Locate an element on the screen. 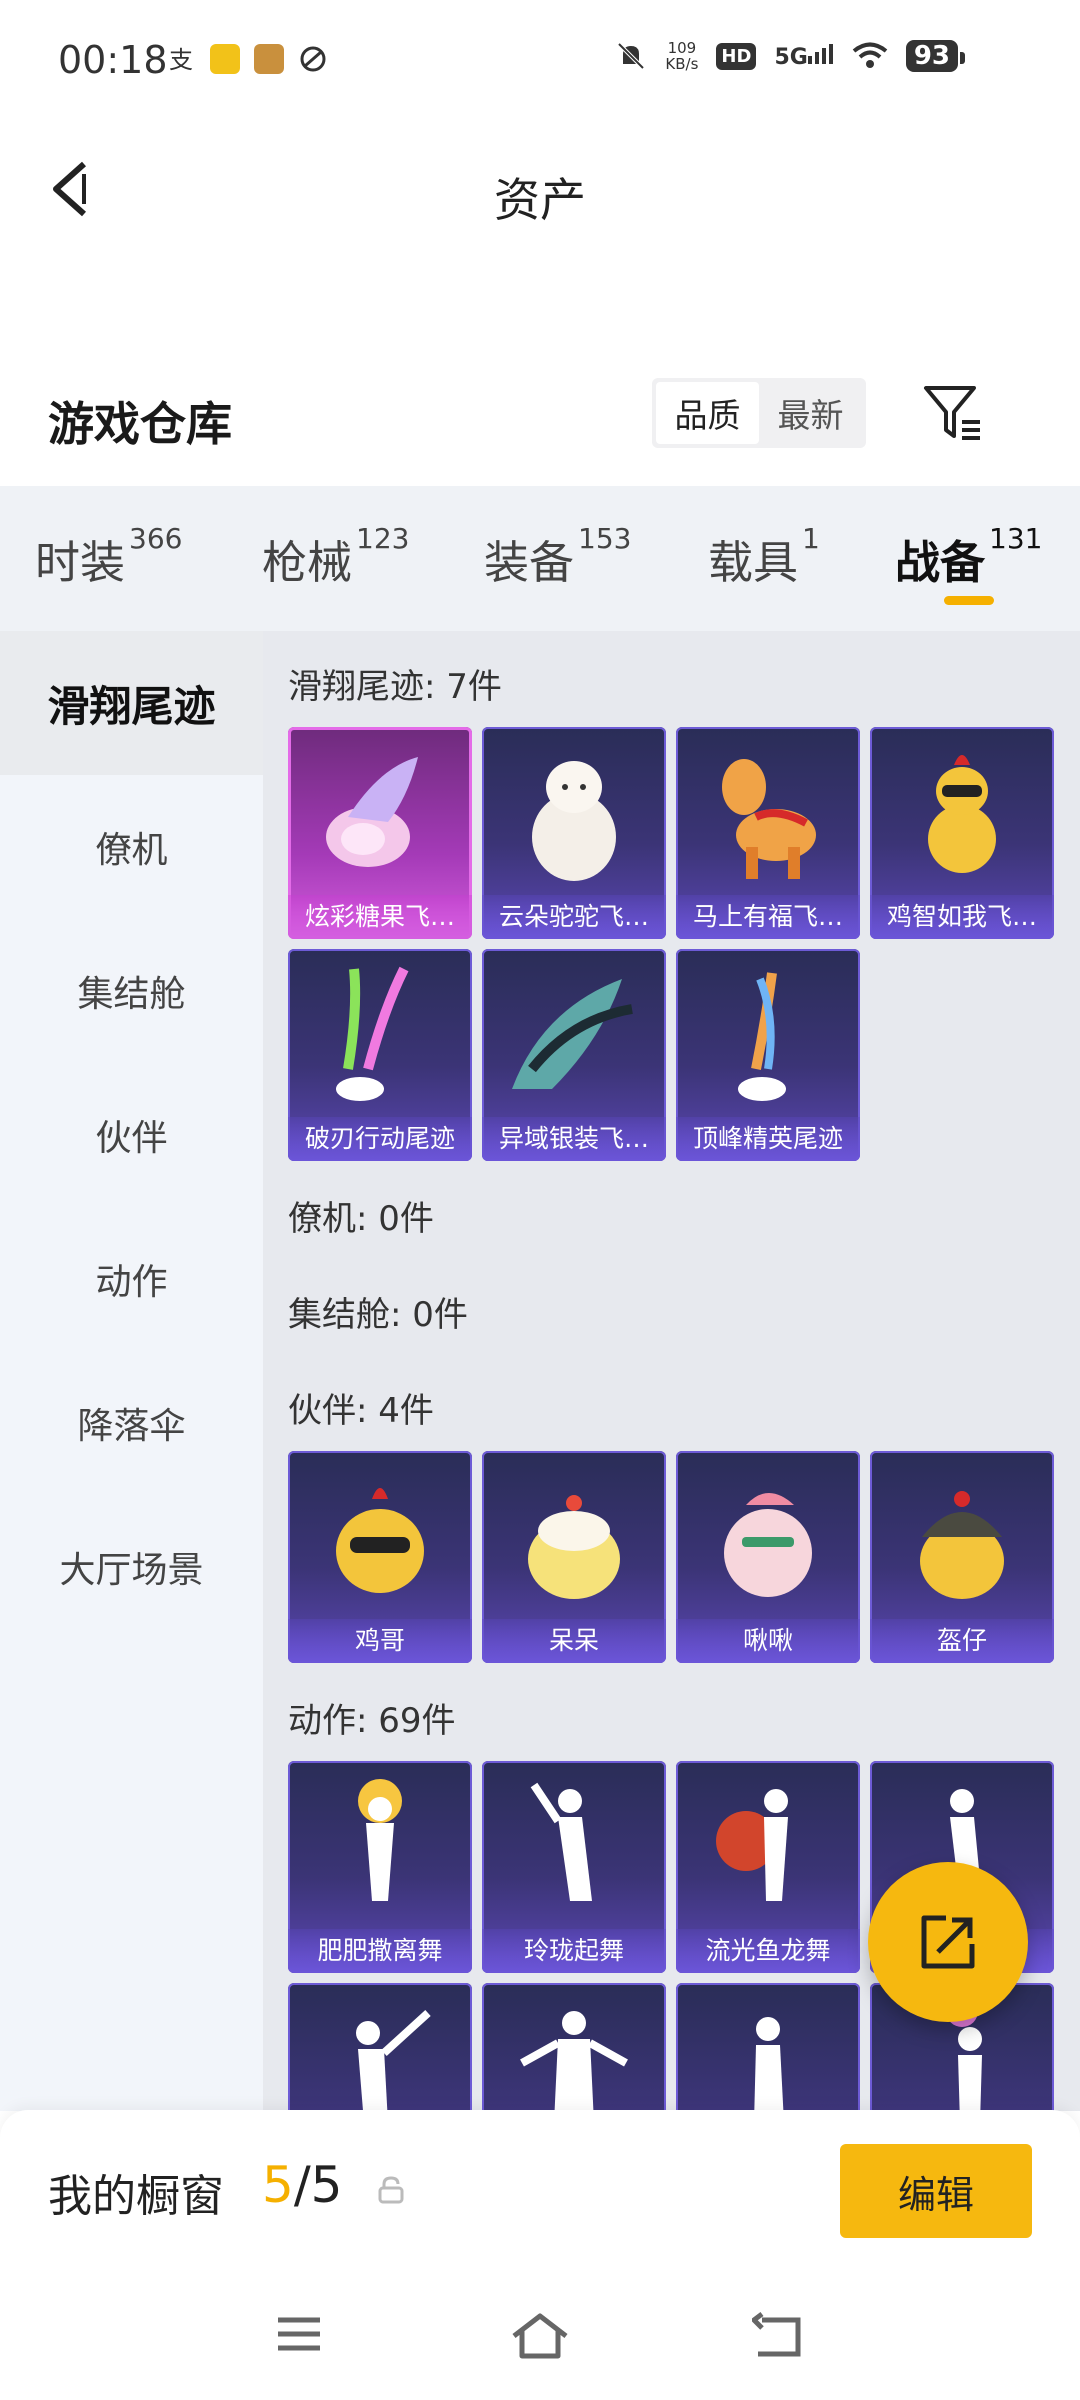 The height and width of the screenshot is (2400, 1080). section-title-glide: 滑翔尾迹: 7件 is located at coordinates (395, 687).